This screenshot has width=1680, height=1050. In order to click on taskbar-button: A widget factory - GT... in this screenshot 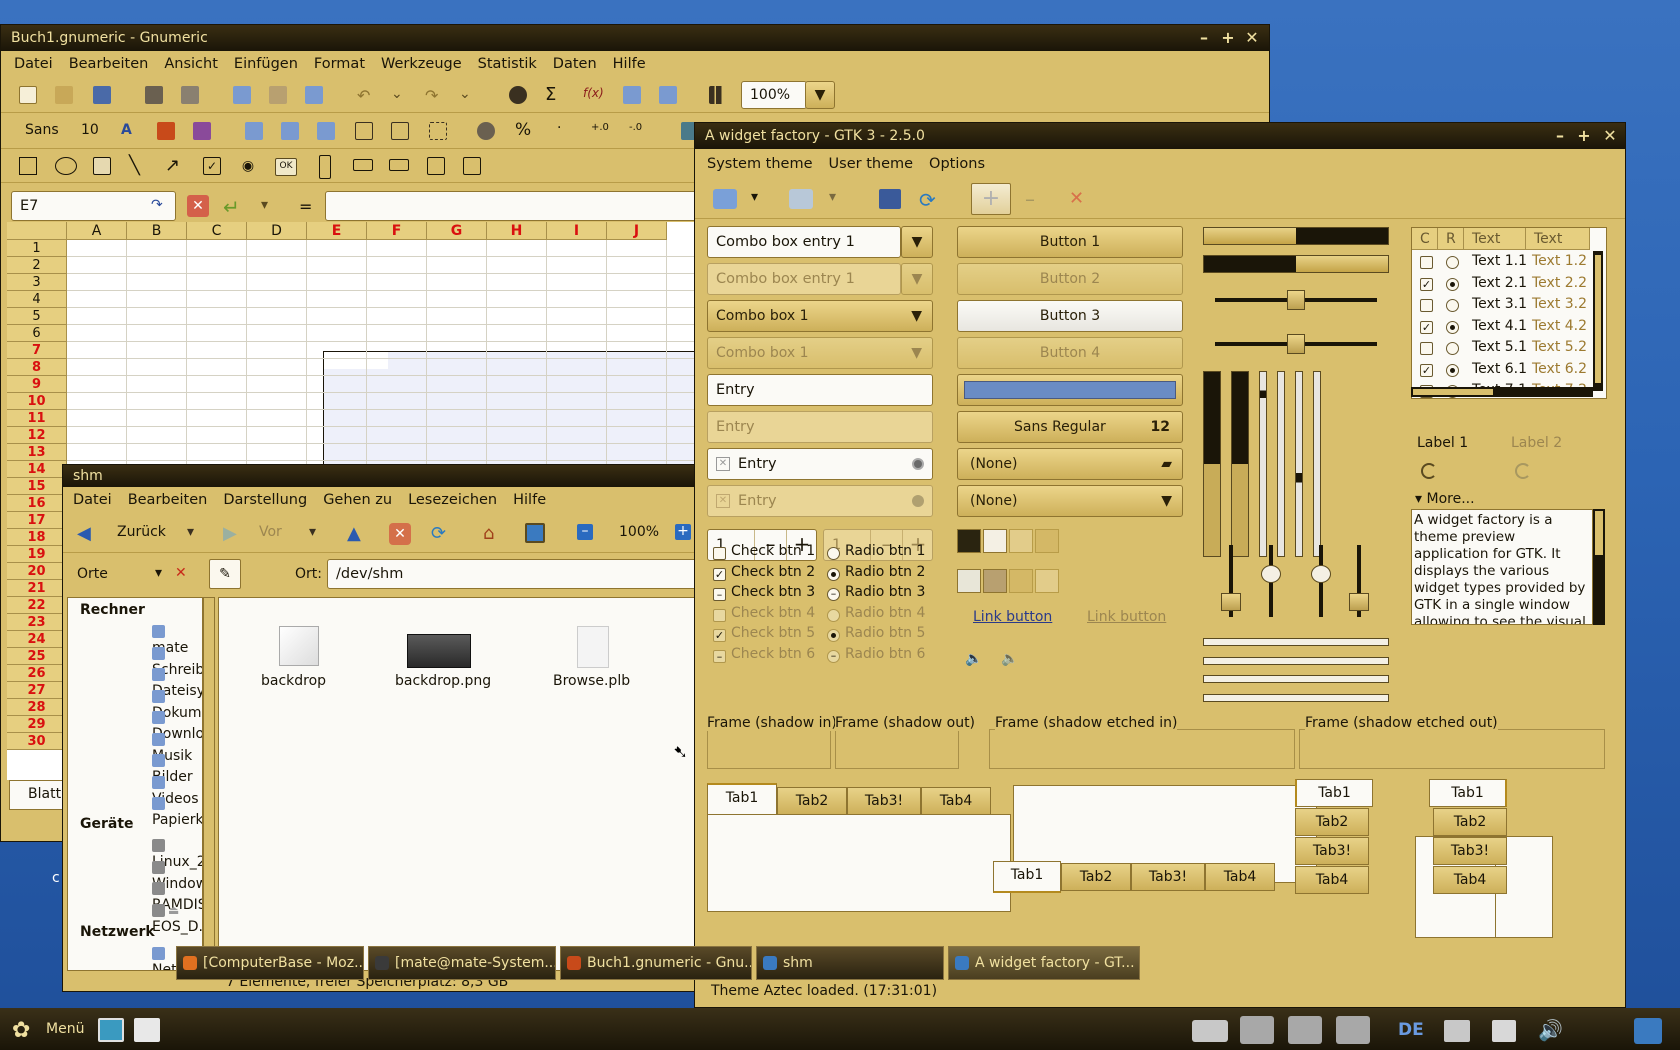, I will do `click(1044, 963)`.